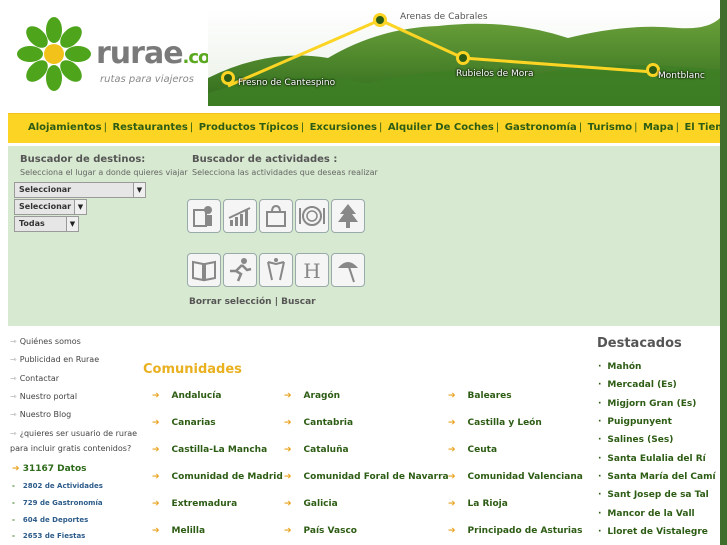  Describe the element at coordinates (249, 127) in the screenshot. I see `nav-item: Productos Típicos` at that location.